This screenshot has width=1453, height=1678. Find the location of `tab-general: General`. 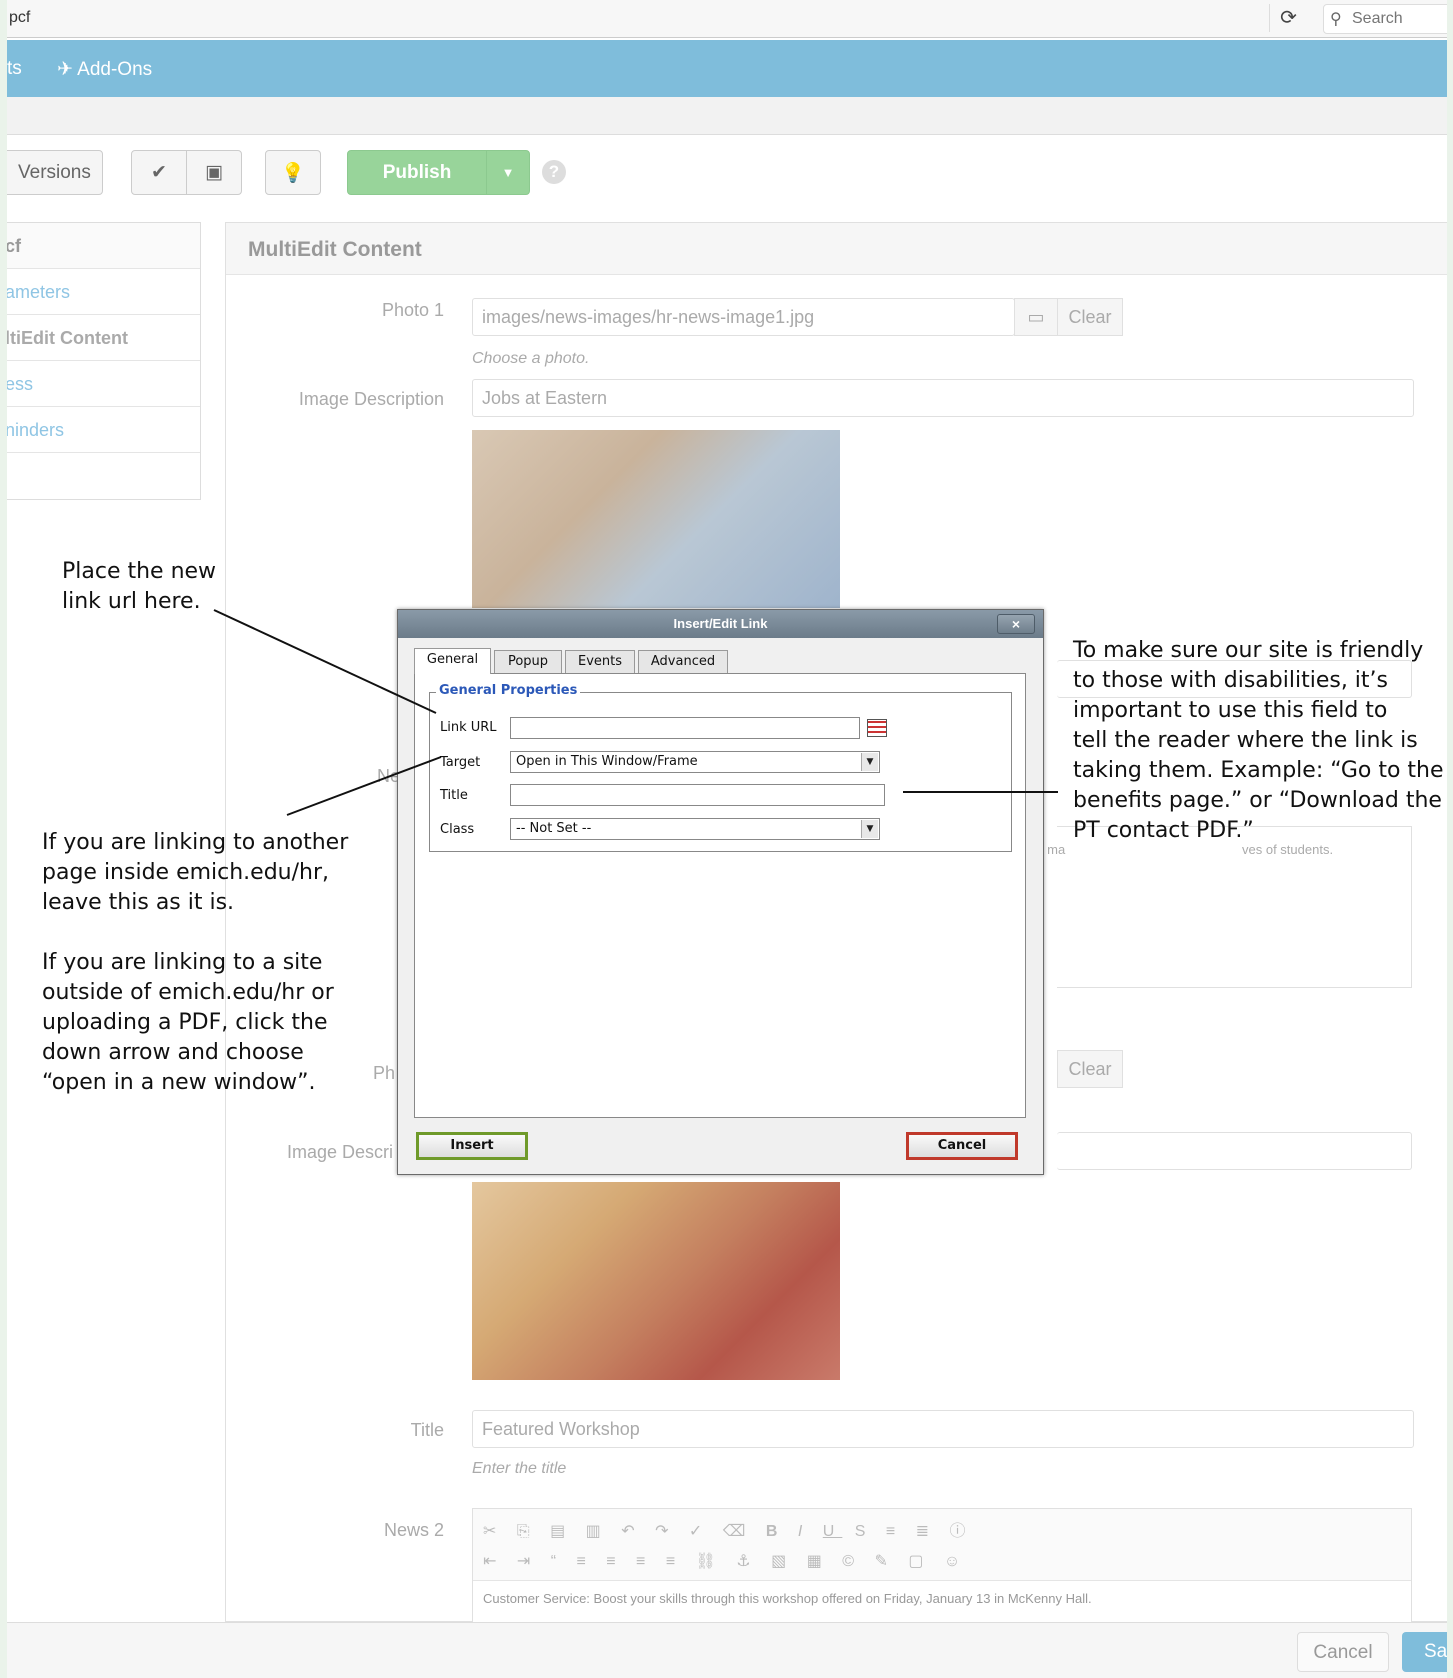

tab-general: General is located at coordinates (452, 661).